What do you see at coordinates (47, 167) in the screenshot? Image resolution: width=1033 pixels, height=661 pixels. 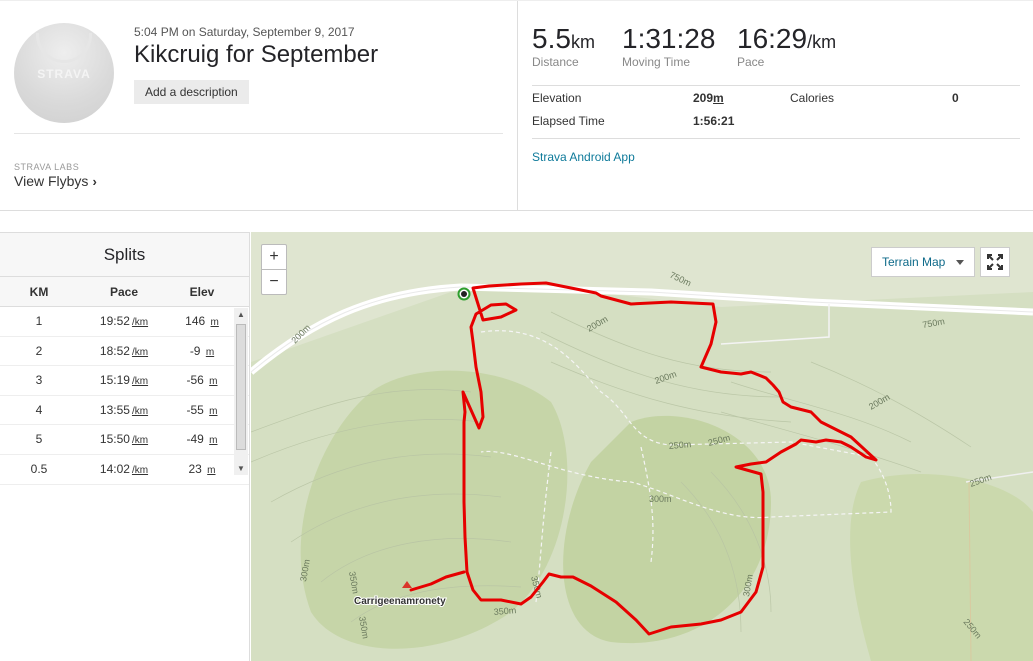 I see `strava-labs-label: STRAVA LABS` at bounding box center [47, 167].